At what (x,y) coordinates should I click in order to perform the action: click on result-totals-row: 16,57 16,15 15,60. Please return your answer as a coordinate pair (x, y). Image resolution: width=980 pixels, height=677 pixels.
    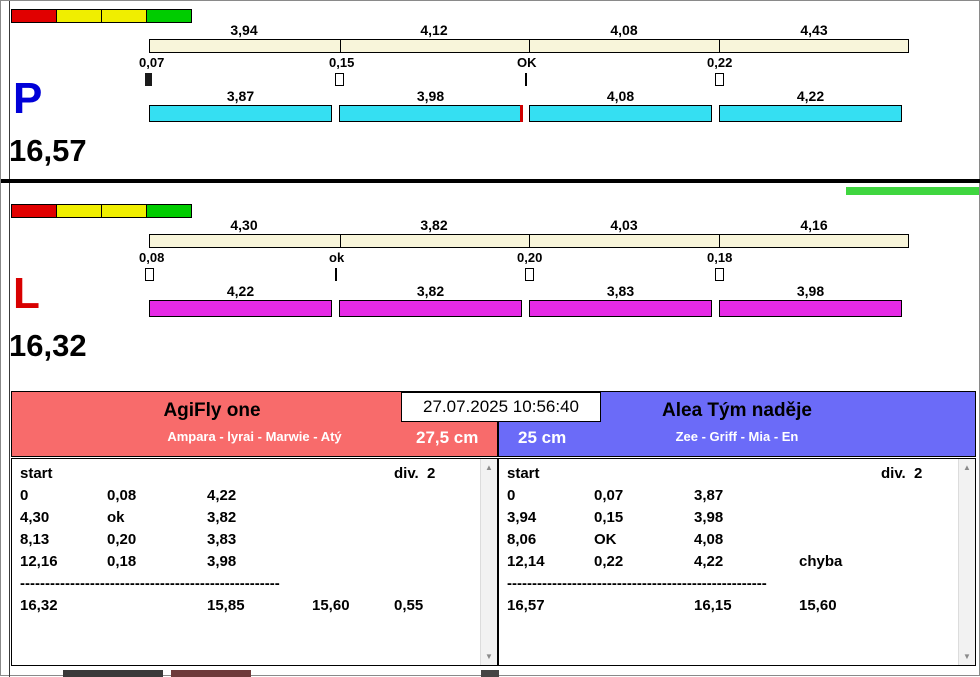
    Looking at the image, I should click on (732, 606).